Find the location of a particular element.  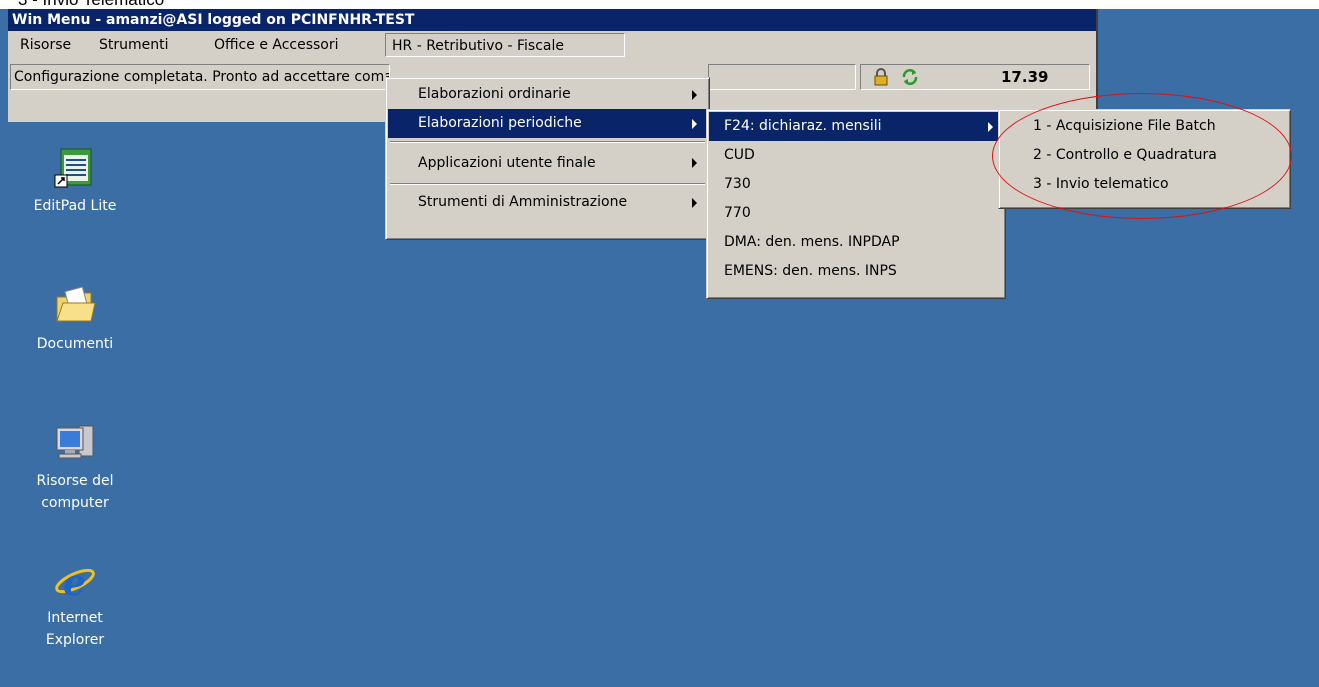

menu-item-emens: EMENS: den. mens. INPS is located at coordinates (856, 271).